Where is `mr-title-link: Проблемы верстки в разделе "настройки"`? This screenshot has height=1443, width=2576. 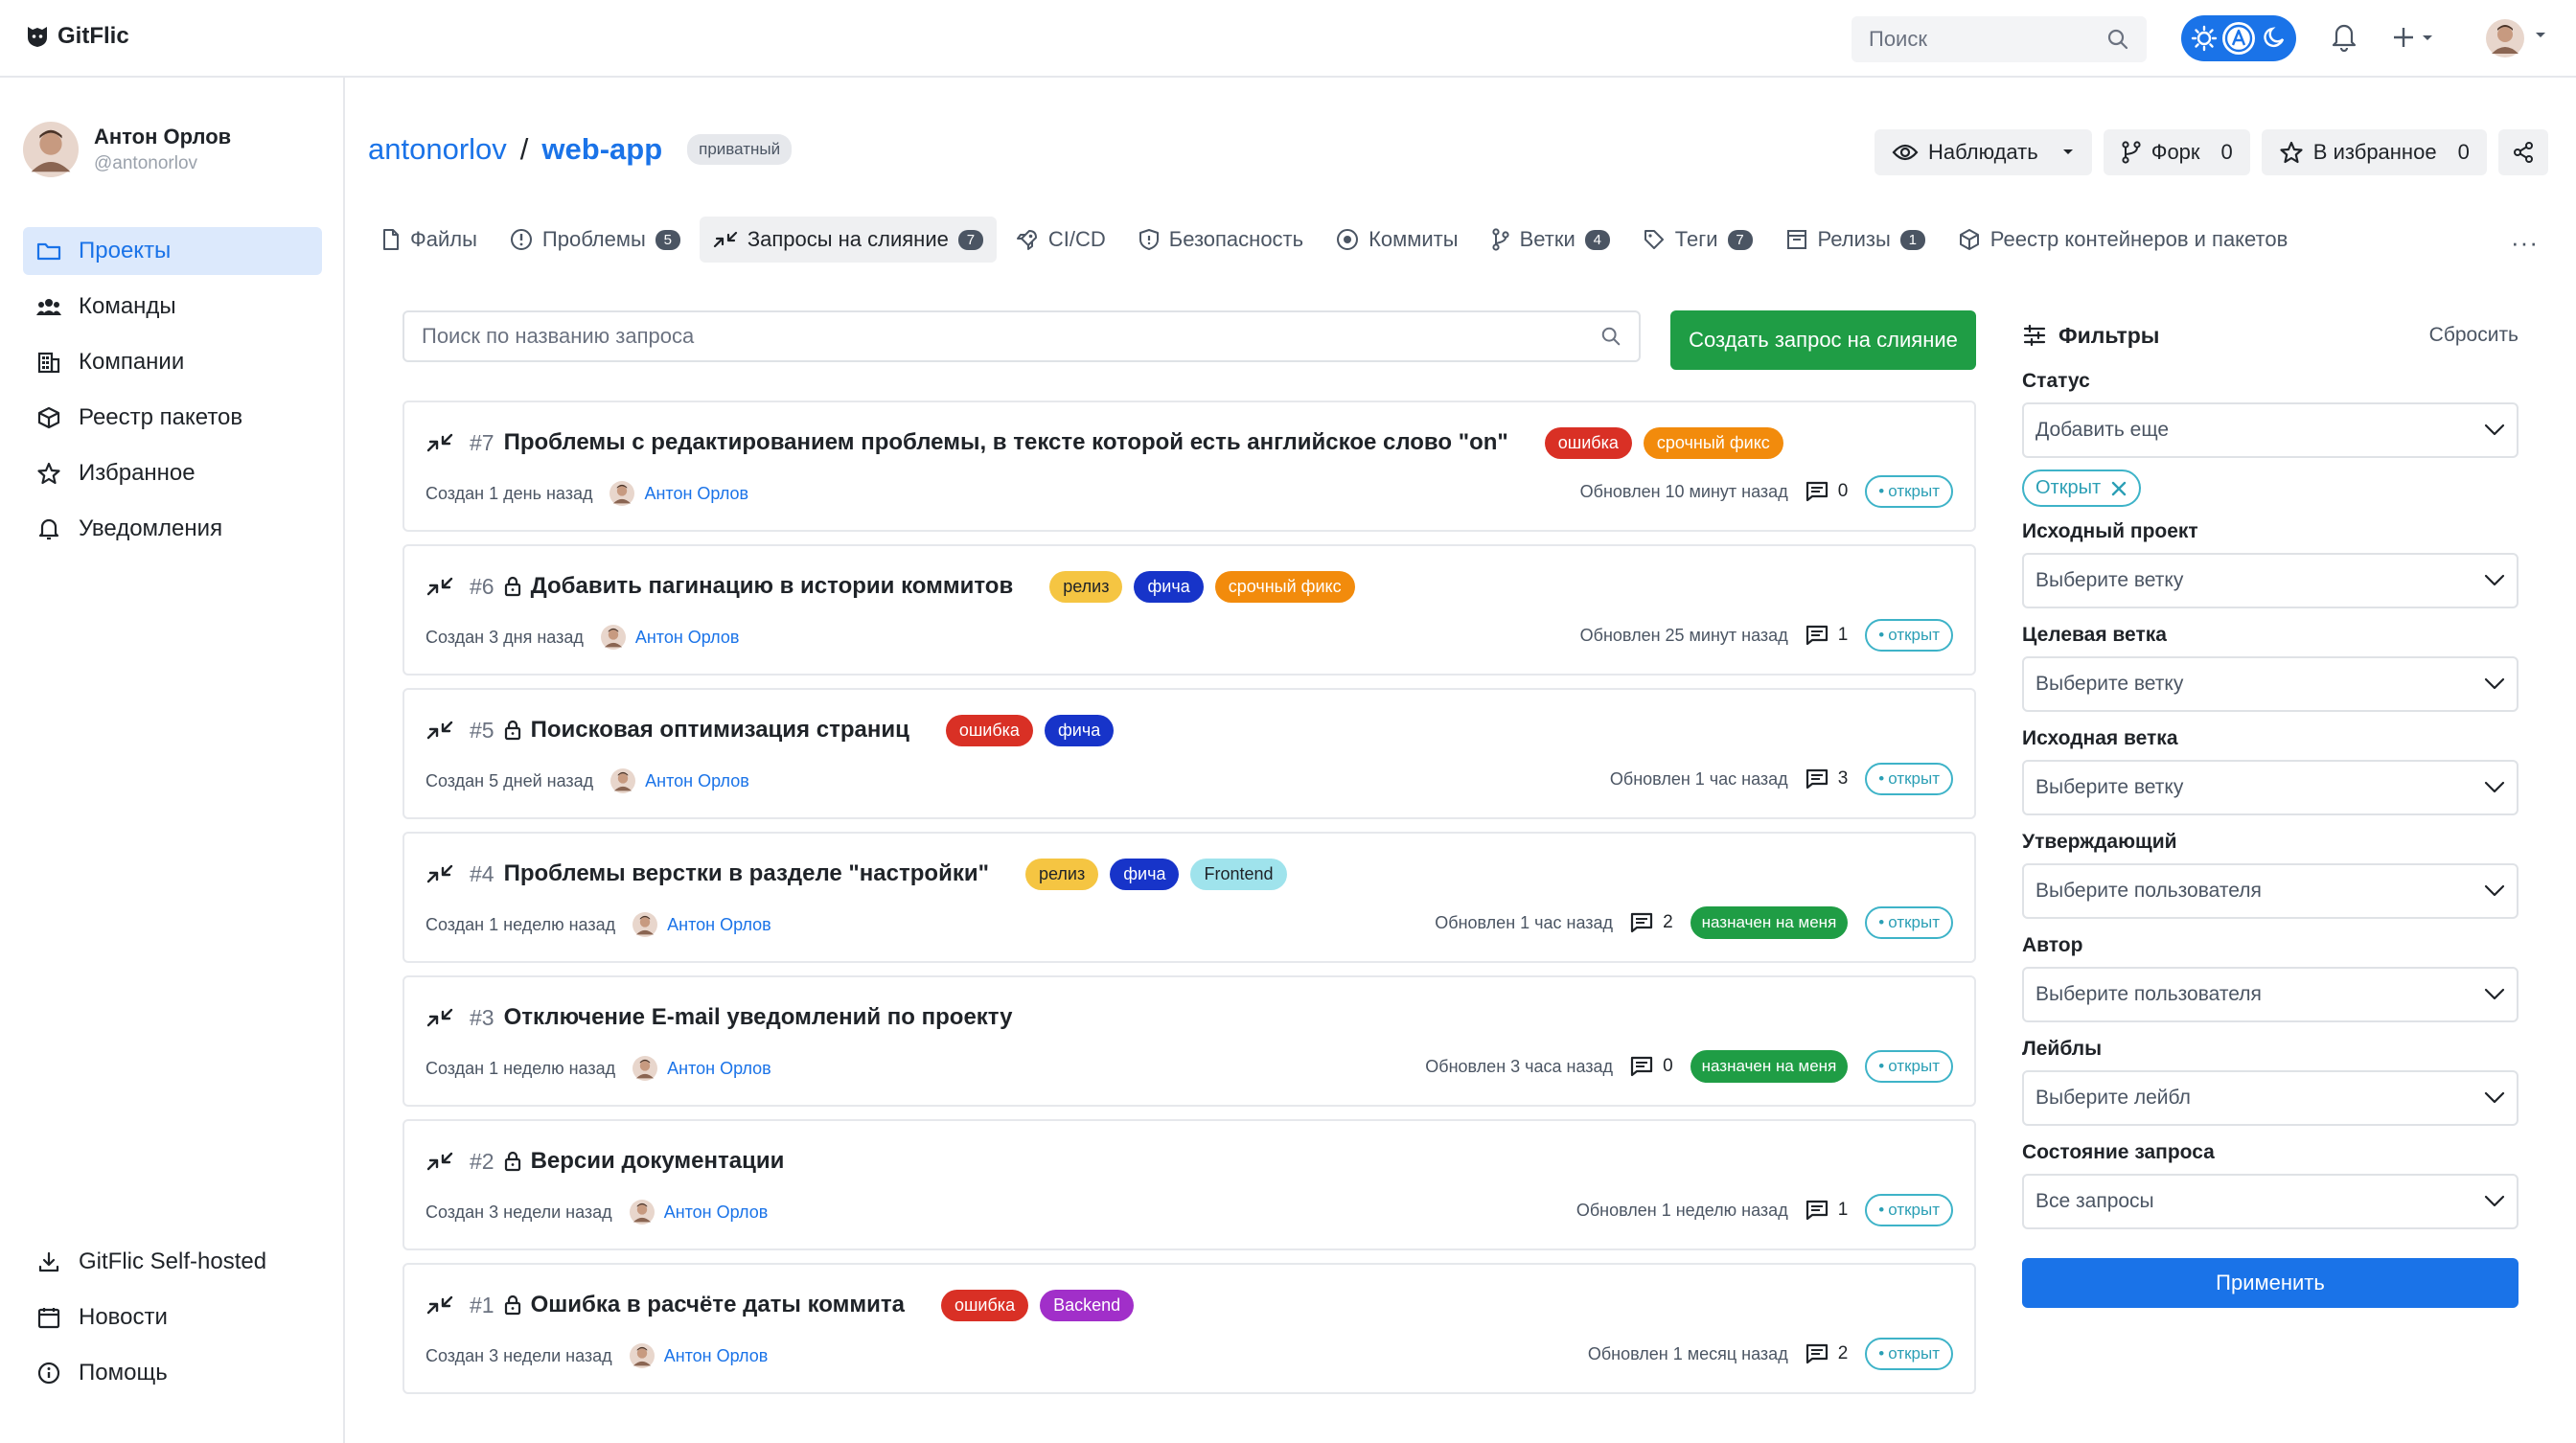
mr-title-link: Проблемы верстки в разделе "настройки" is located at coordinates (746, 873).